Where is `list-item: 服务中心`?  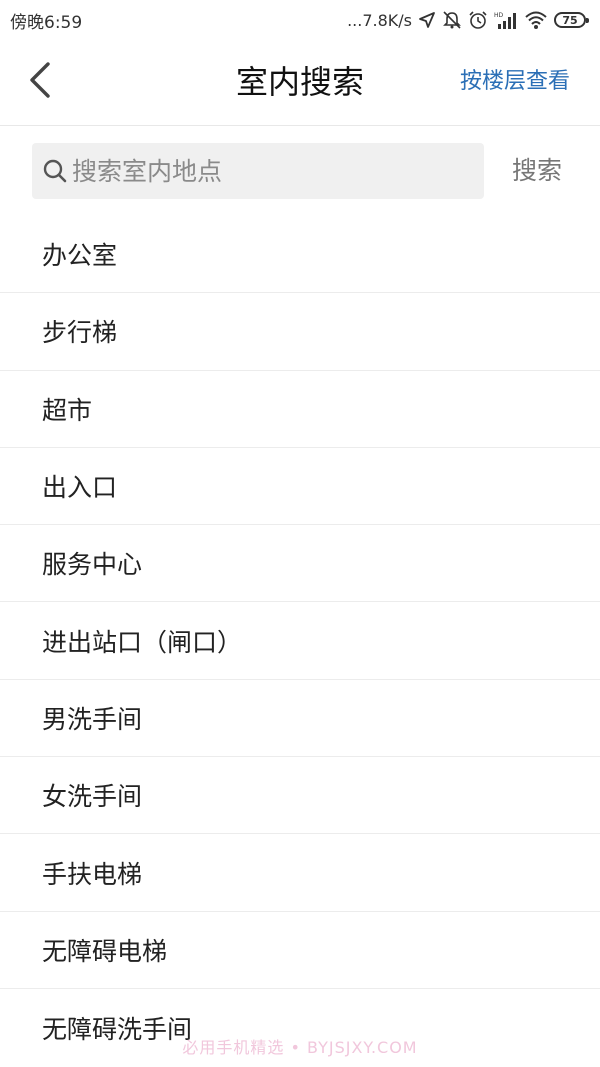
list-item: 服务中心 is located at coordinates (300, 564).